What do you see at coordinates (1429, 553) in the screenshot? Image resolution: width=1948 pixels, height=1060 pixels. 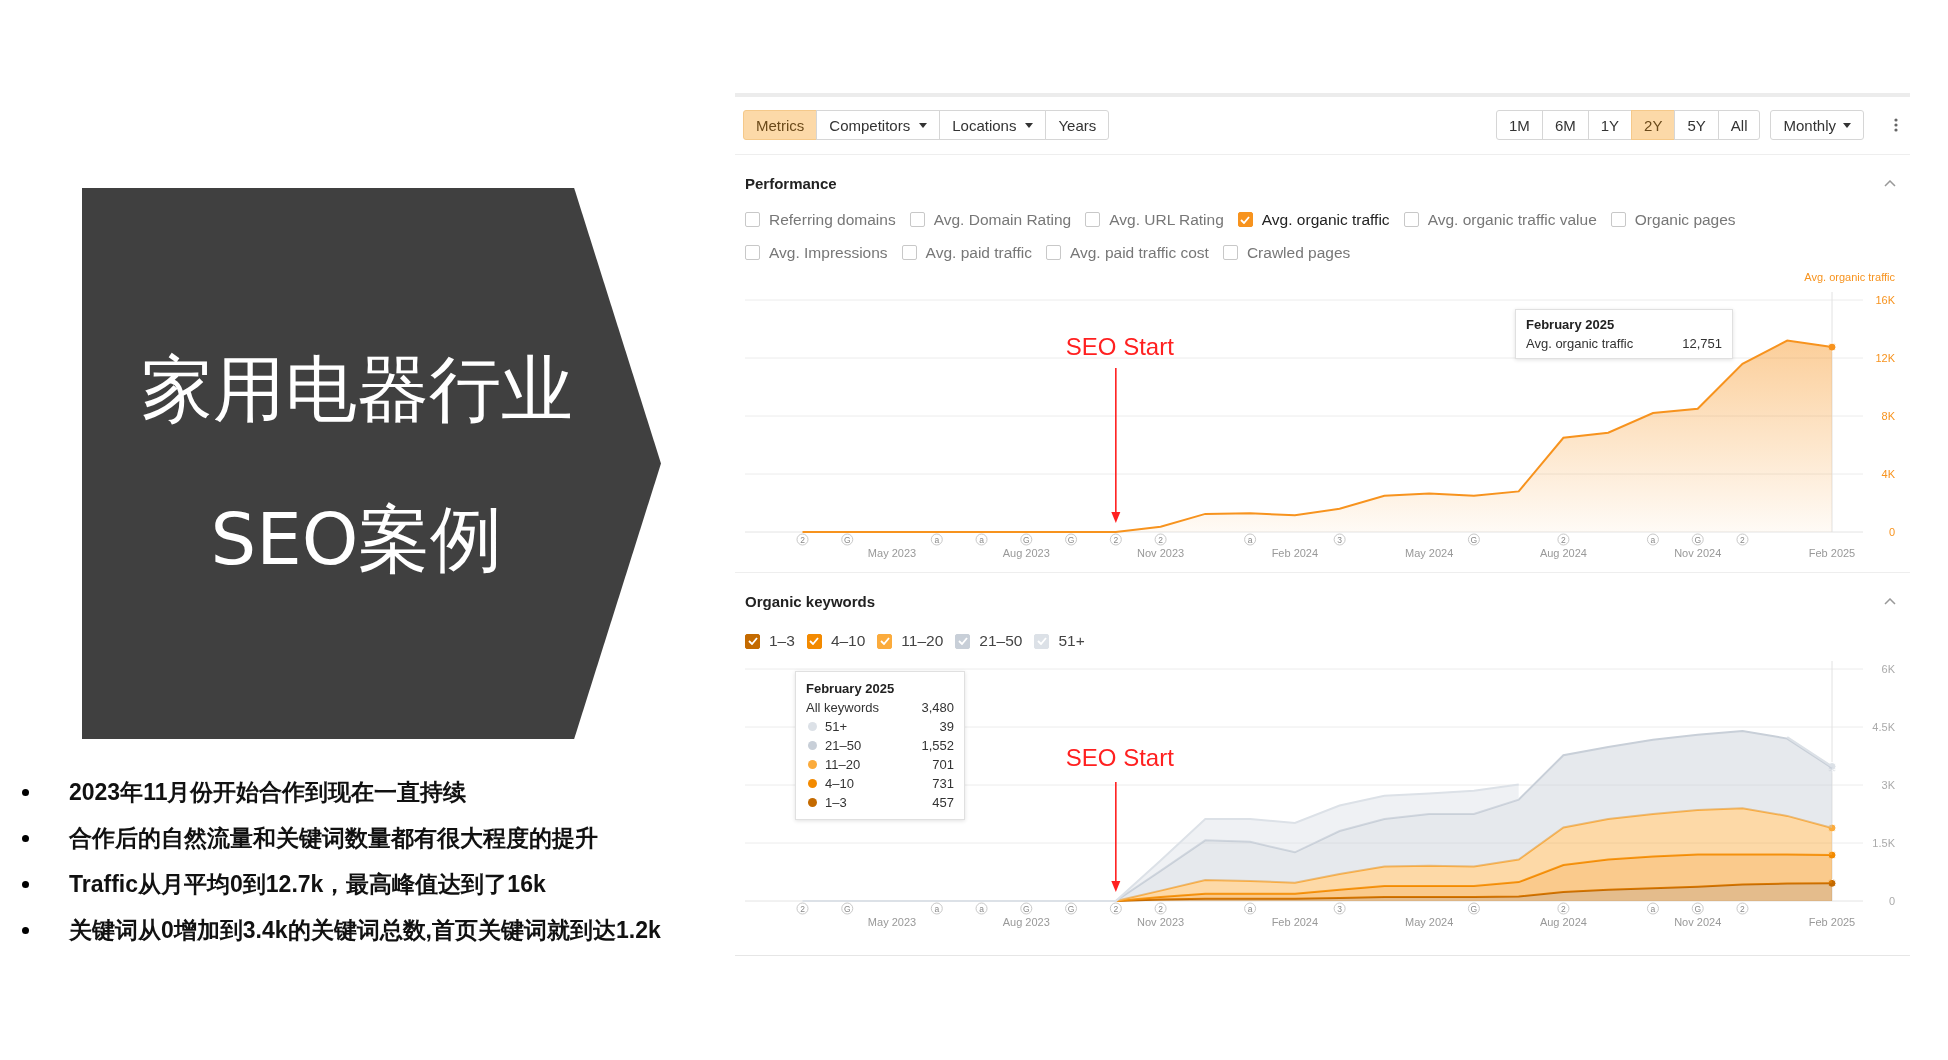 I see `axis-label: May 2024` at bounding box center [1429, 553].